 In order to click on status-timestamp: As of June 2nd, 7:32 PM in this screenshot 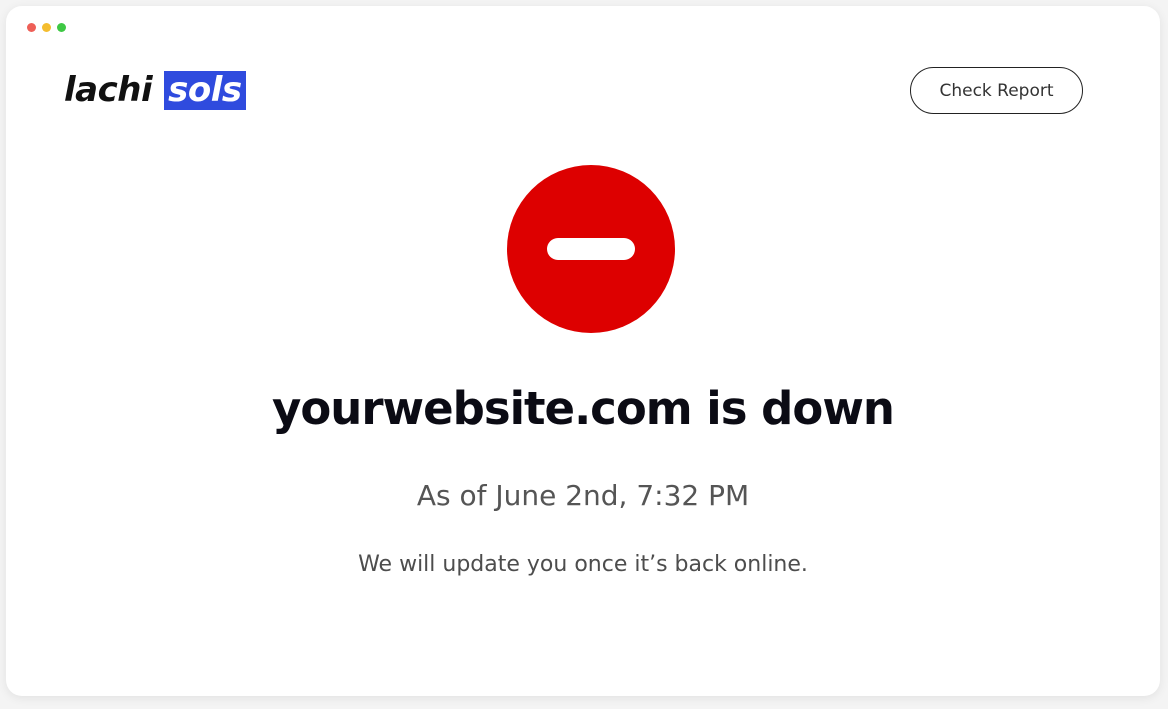, I will do `click(583, 495)`.